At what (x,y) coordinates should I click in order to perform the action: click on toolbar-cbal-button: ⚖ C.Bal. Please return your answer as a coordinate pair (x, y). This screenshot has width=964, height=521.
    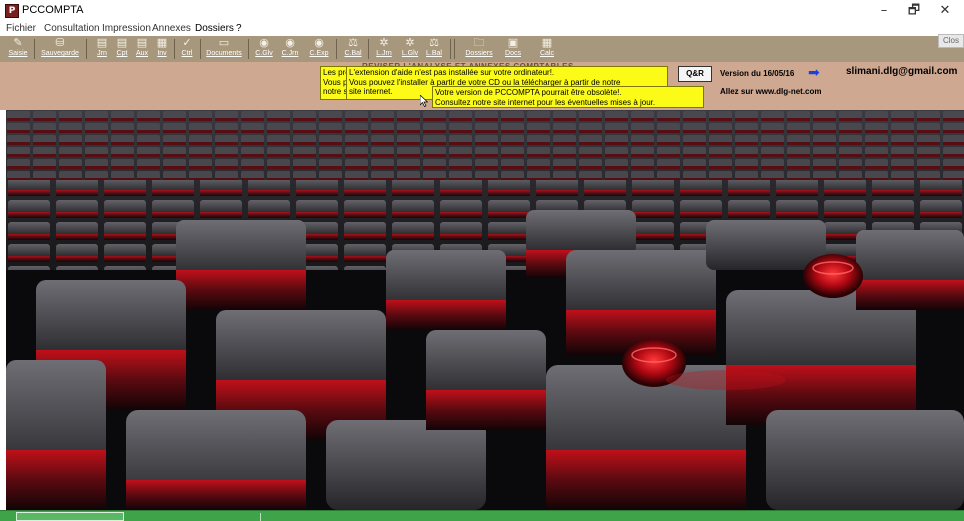
    Looking at the image, I should click on (353, 49).